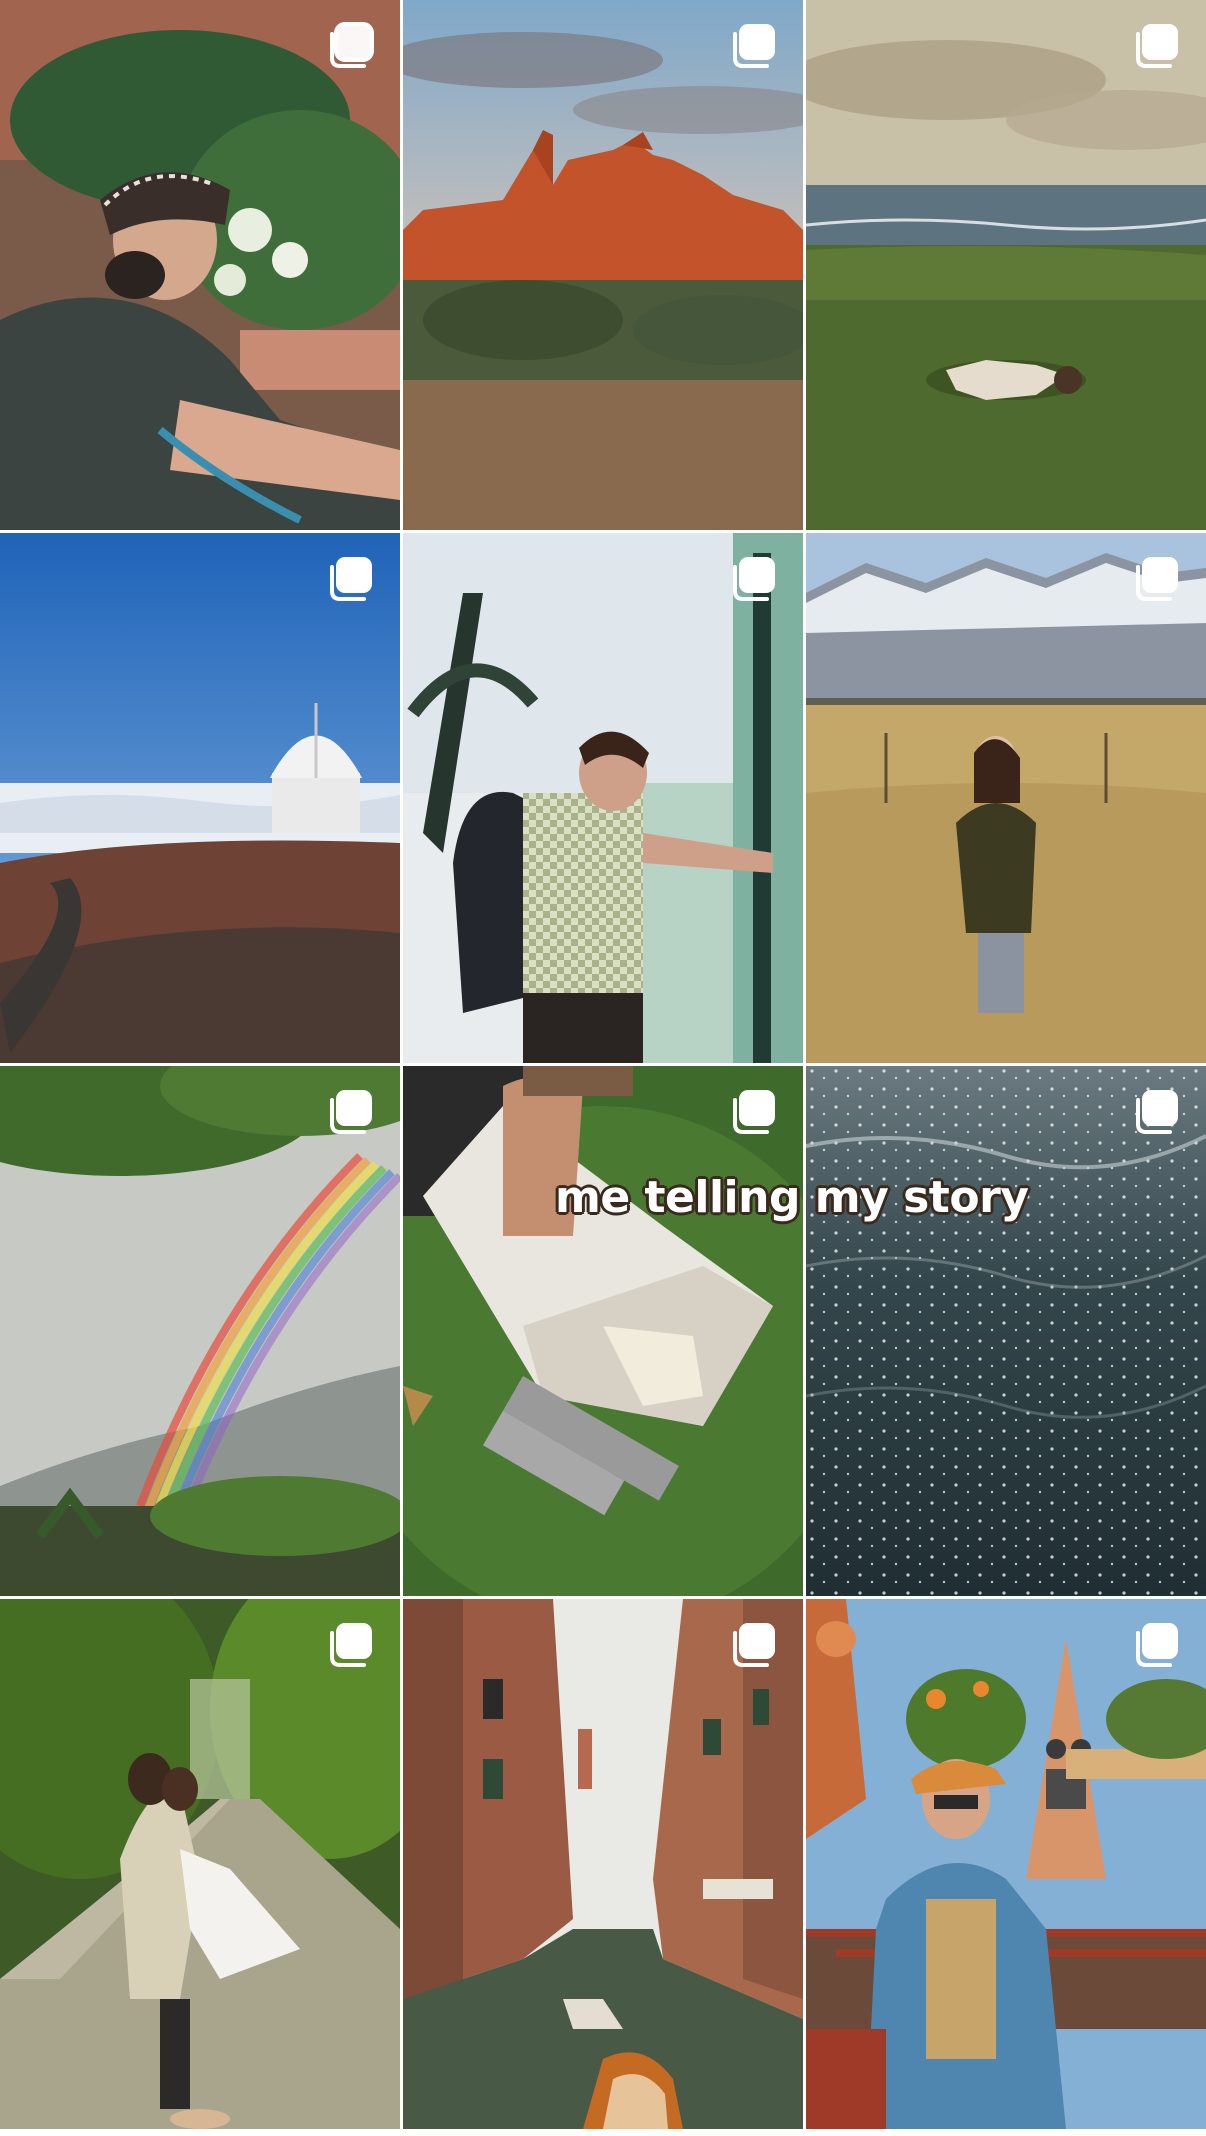  I want to click on post-3-image, so click(1006, 265).